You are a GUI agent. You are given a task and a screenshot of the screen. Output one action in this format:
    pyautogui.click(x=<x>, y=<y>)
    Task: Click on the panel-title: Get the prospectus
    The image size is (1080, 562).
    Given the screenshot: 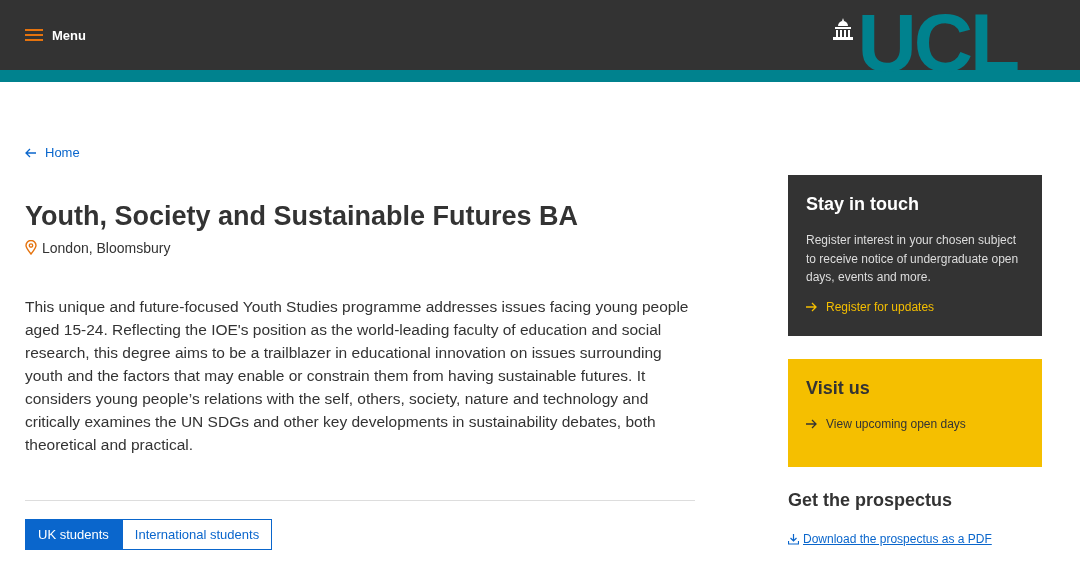 What is the action you would take?
    pyautogui.click(x=871, y=500)
    